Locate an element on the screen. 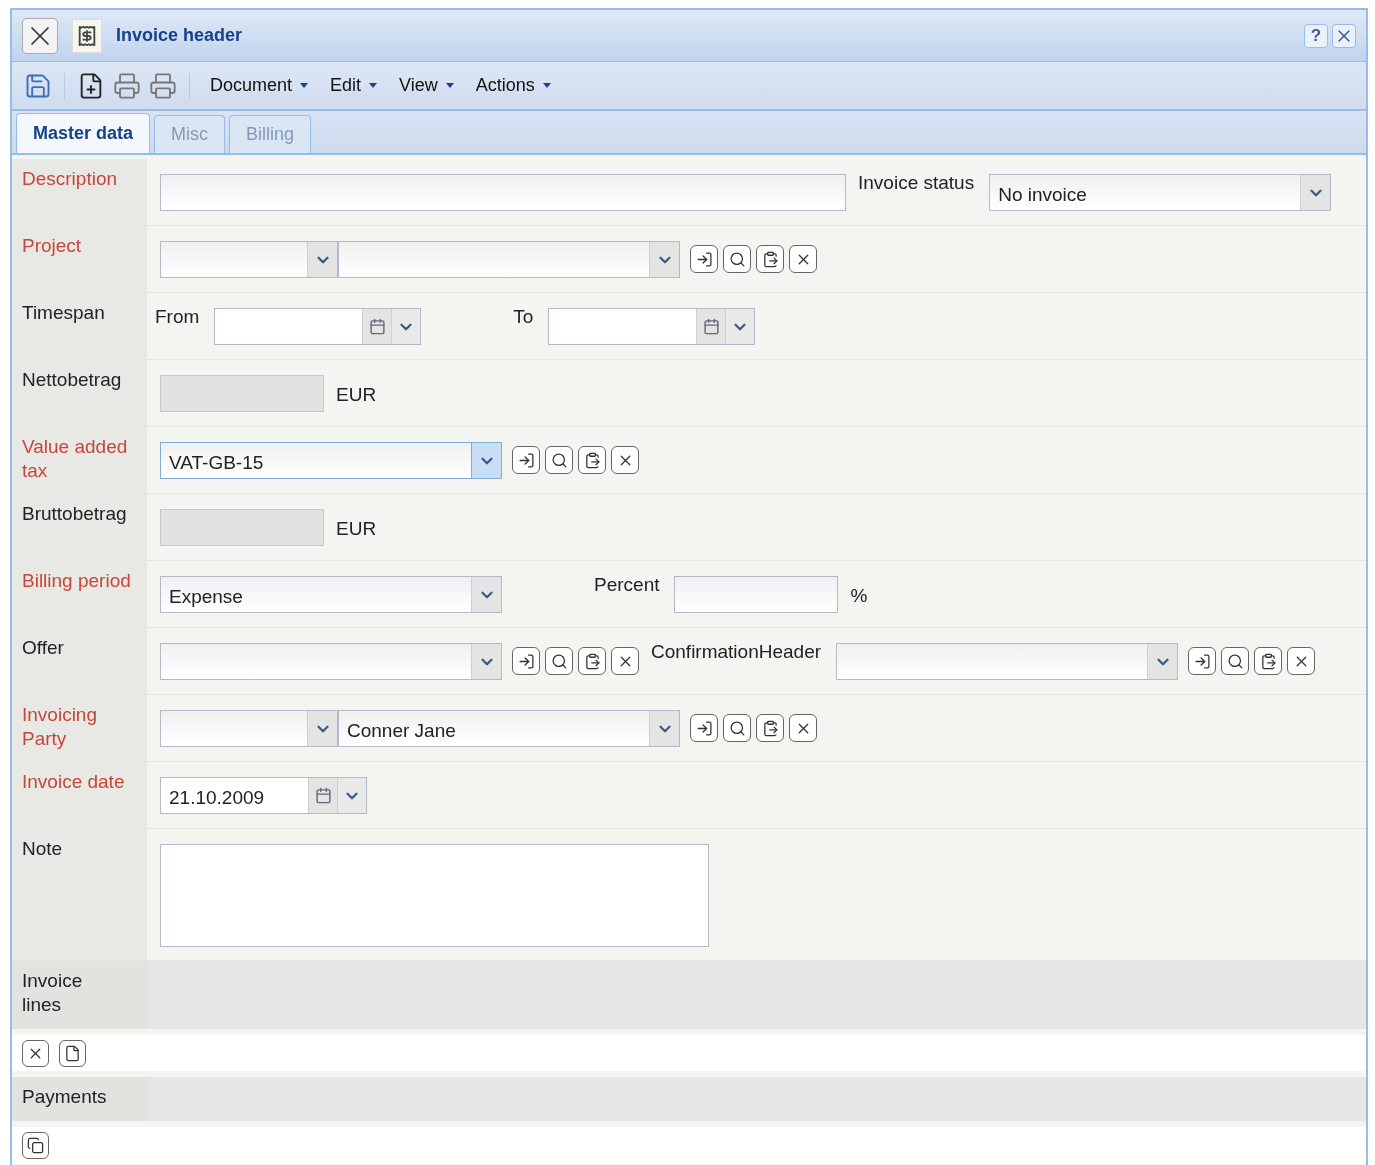 This screenshot has height=1165, width=1375. copy-button is located at coordinates (35, 1145).